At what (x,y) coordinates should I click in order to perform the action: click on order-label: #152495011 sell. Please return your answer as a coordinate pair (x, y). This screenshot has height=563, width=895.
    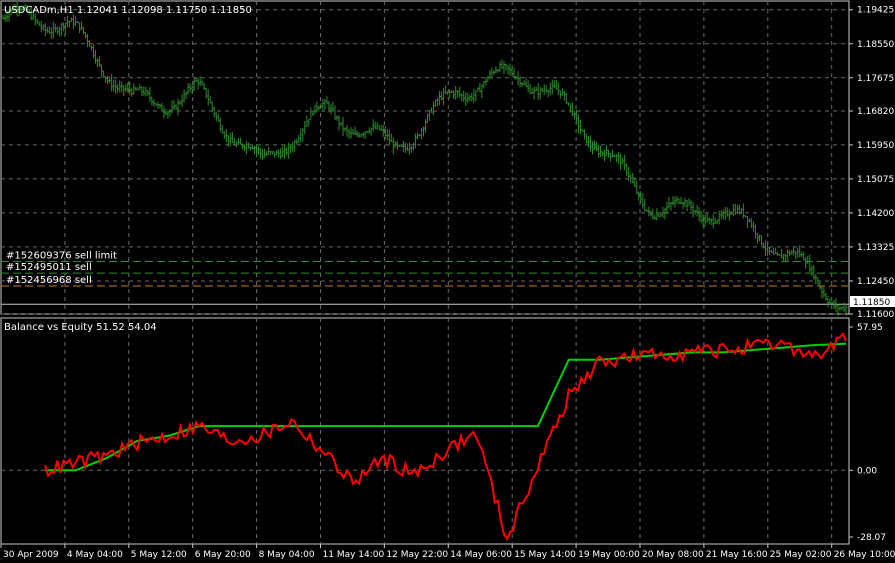
    Looking at the image, I should click on (49, 267).